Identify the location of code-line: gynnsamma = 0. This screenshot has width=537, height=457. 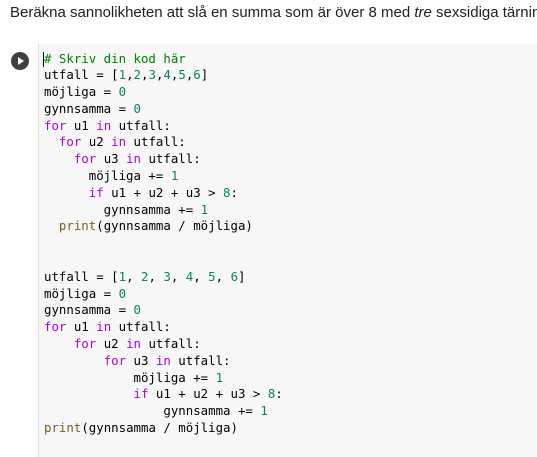
(163, 310).